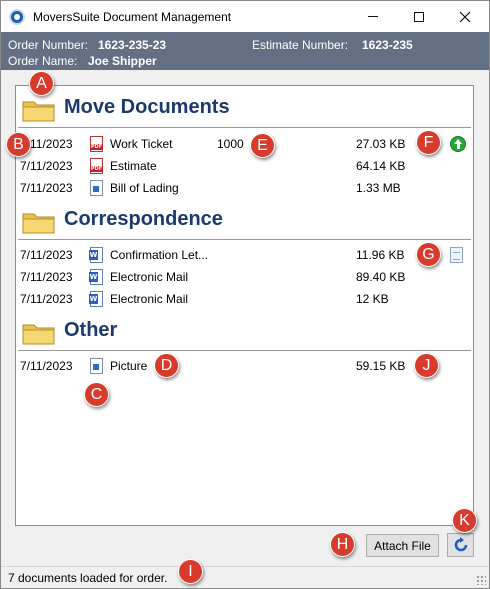 This screenshot has width=490, height=589. I want to click on document-size: 11.96 KB, so click(380, 255).